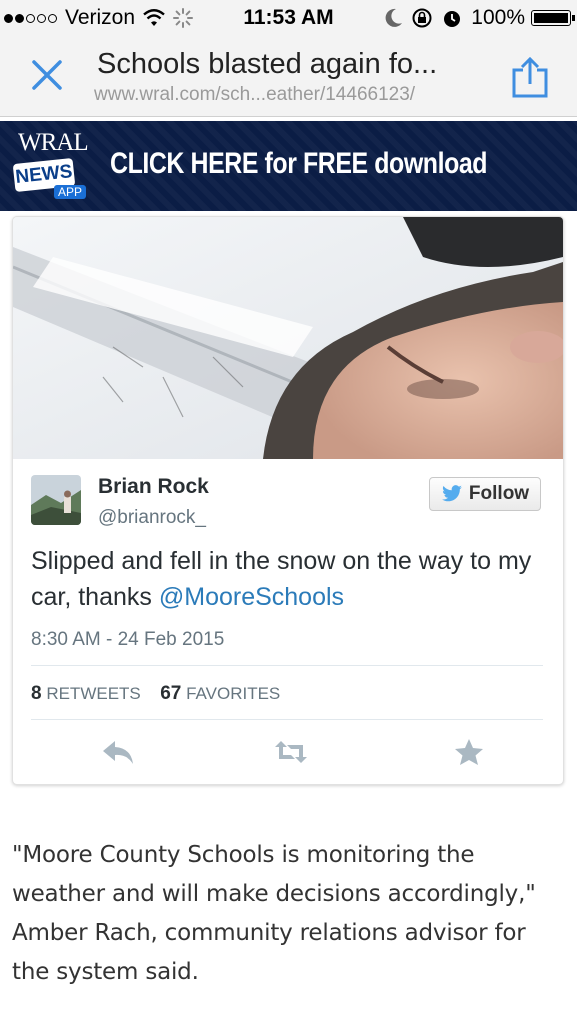  I want to click on battery-icon, so click(553, 18).